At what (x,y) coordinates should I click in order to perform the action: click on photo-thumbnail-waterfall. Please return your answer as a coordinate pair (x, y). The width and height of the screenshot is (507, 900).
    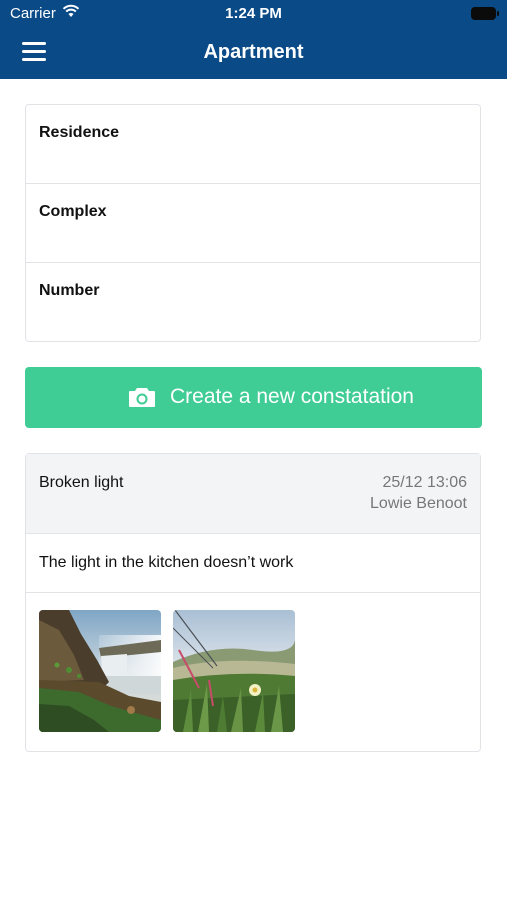
    Looking at the image, I should click on (100, 671).